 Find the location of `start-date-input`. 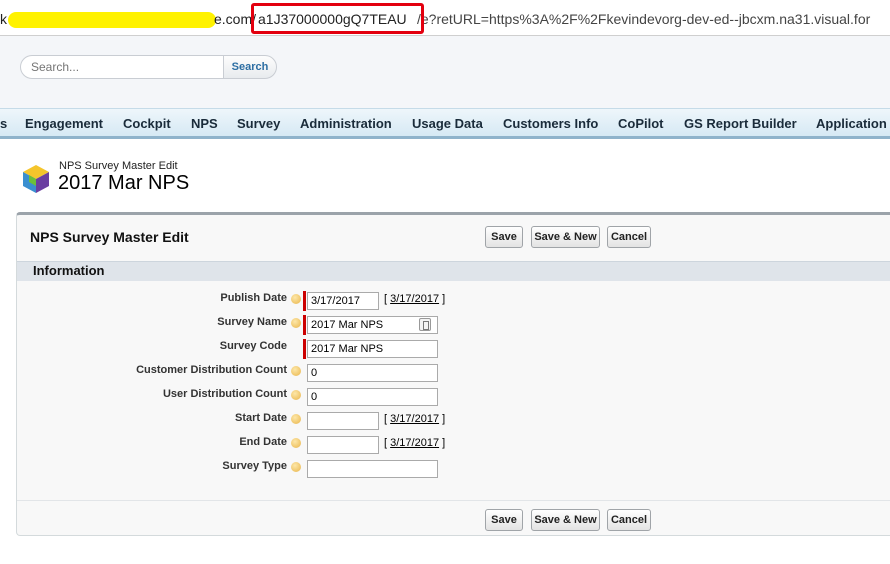

start-date-input is located at coordinates (343, 421).